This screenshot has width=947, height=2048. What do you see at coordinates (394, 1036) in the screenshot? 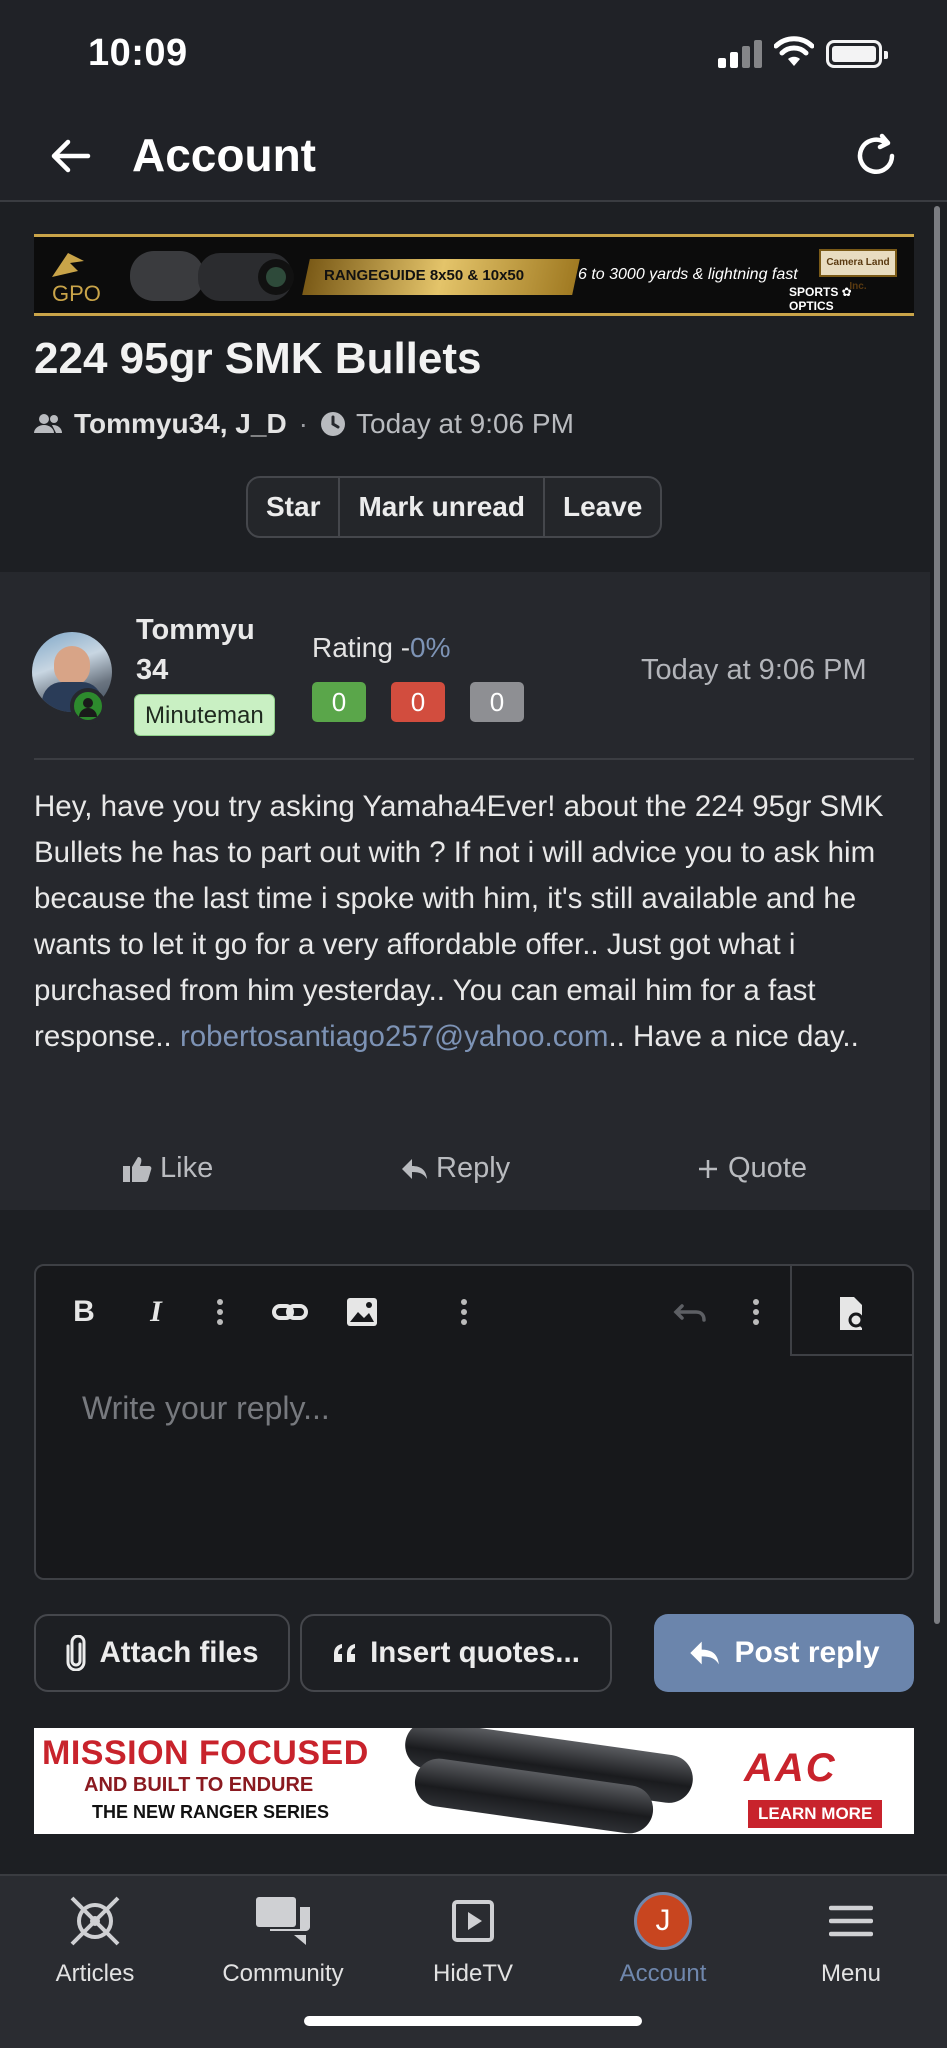
I see `email-link: robertosantiago257@yahoo.com` at bounding box center [394, 1036].